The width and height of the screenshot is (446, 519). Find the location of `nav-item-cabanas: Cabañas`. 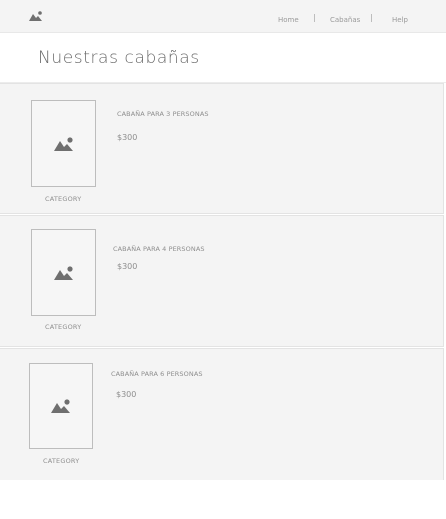

nav-item-cabanas: Cabañas is located at coordinates (345, 20).